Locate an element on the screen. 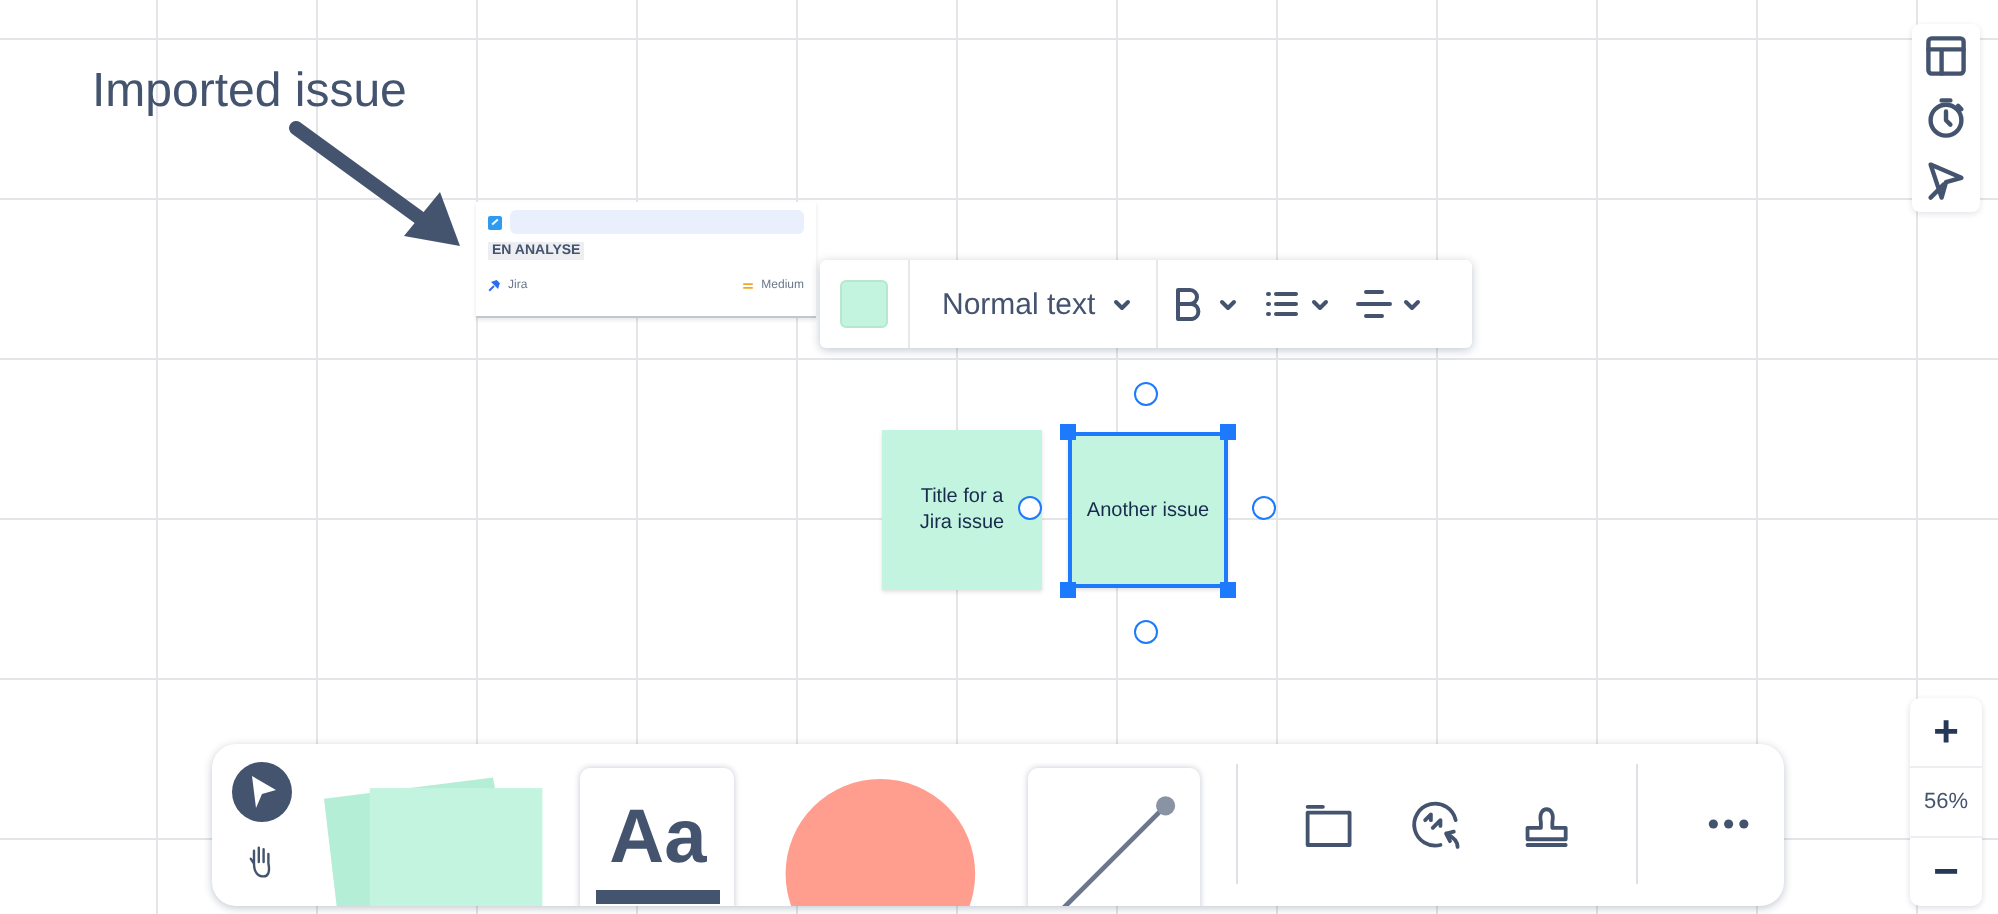 Image resolution: width=1998 pixels, height=914 pixels. sticky-note: Another issue is located at coordinates (1148, 510).